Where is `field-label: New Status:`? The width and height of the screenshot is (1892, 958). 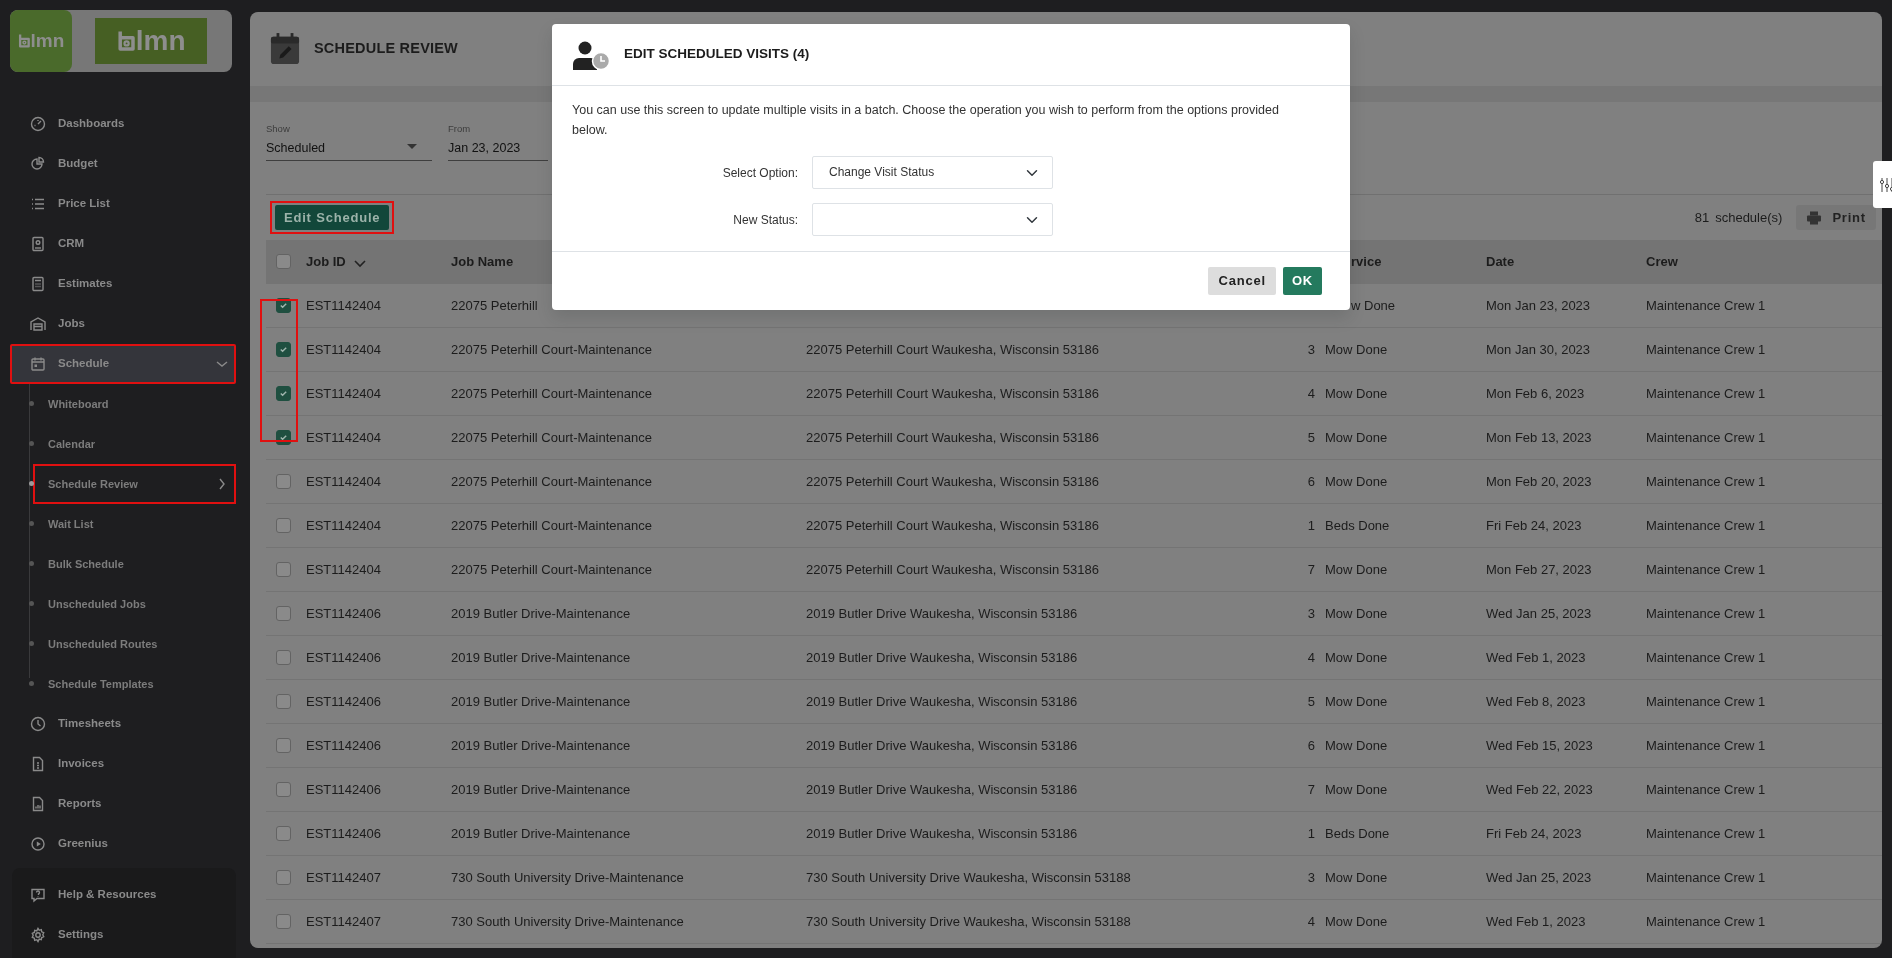 field-label: New Status: is located at coordinates (765, 220).